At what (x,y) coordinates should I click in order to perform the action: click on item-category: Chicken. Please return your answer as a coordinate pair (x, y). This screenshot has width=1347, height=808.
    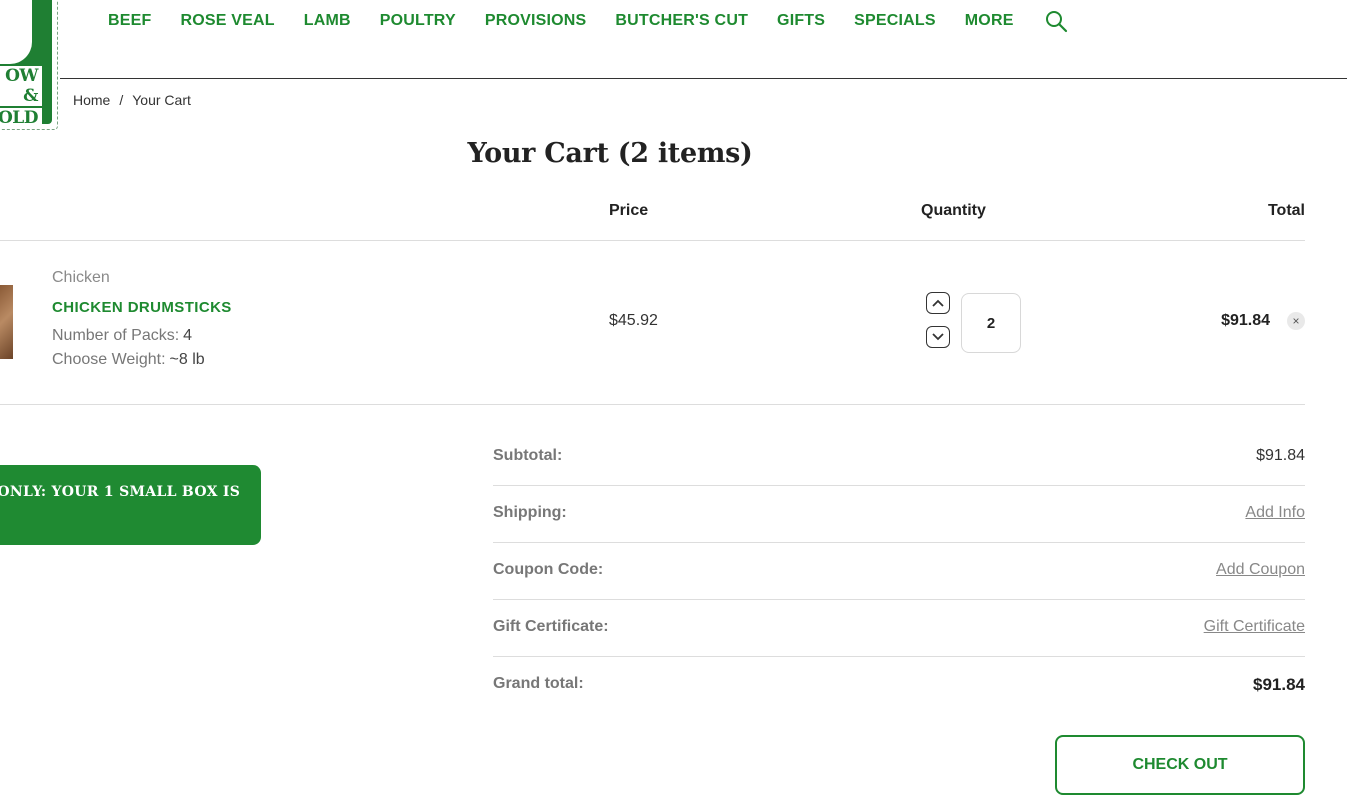
    Looking at the image, I should click on (81, 277).